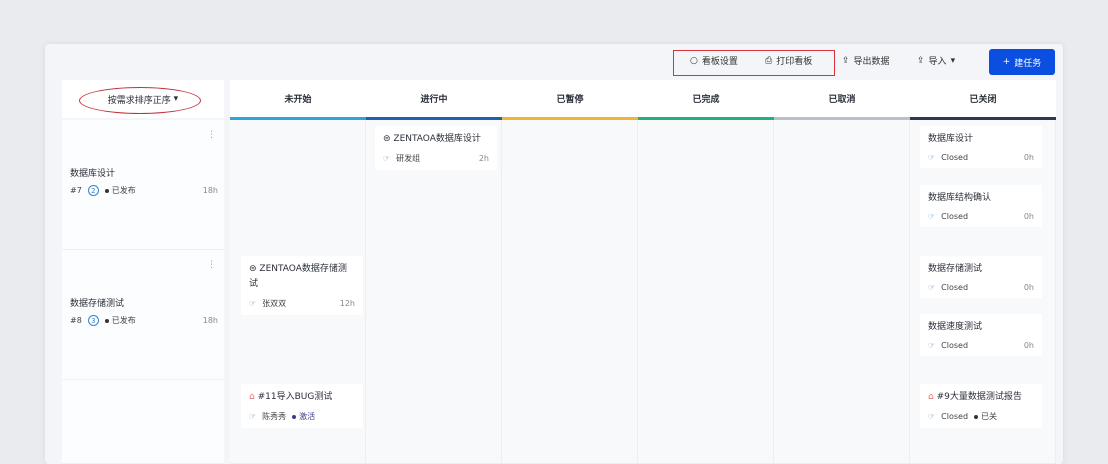 This screenshot has width=1108, height=464. Describe the element at coordinates (434, 100) in the screenshot. I see `column-header-doing: 进行中` at that location.